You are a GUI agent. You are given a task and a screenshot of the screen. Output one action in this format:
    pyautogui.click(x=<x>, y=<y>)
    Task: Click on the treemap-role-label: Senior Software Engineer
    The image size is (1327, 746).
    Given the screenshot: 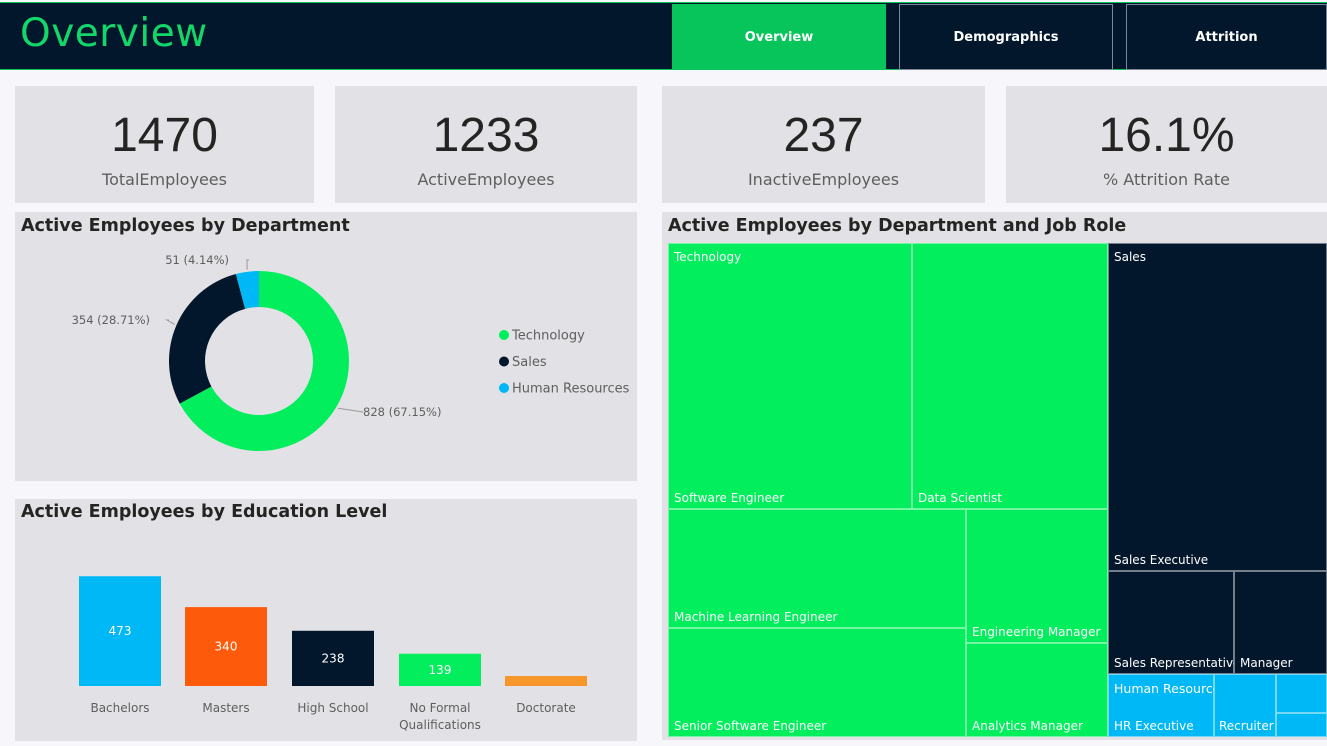 What is the action you would take?
    pyautogui.click(x=750, y=726)
    